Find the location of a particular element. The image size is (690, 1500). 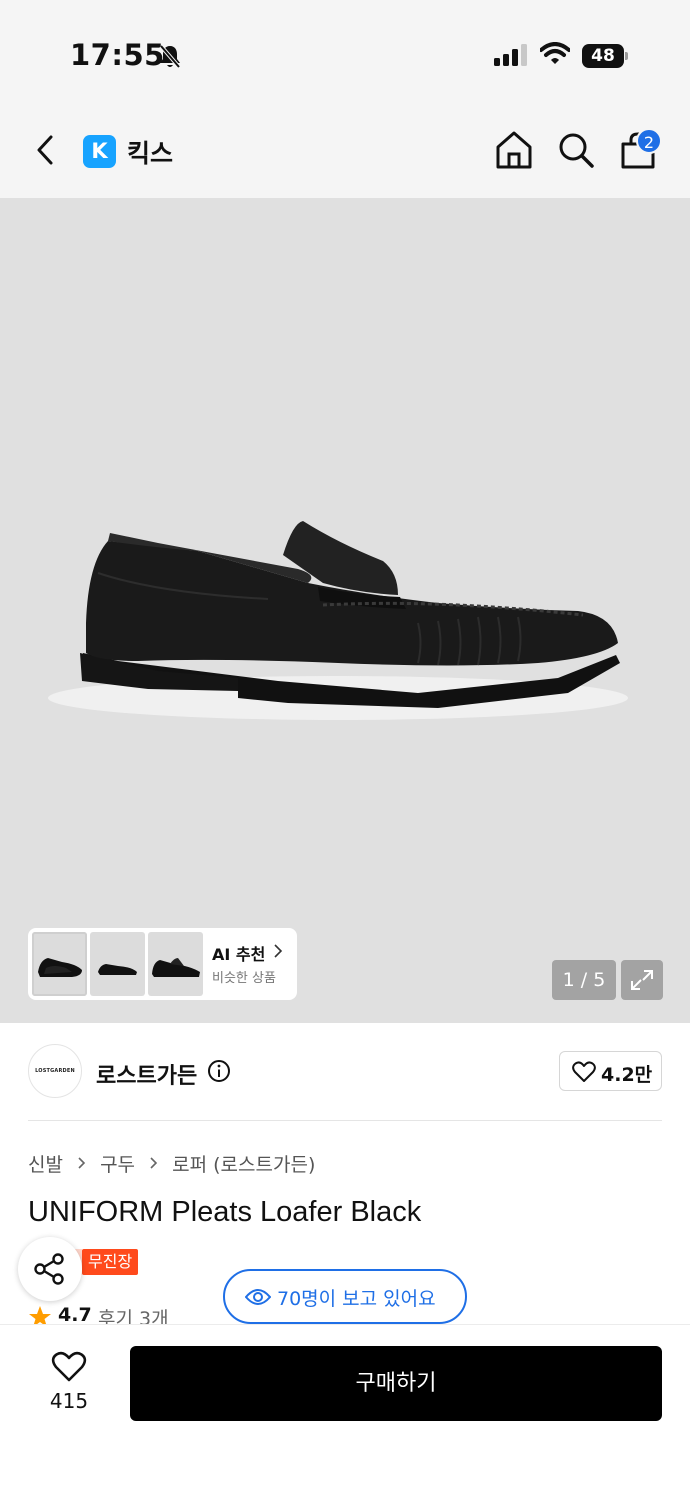

review-count: 후기 3개 is located at coordinates (133, 1316).